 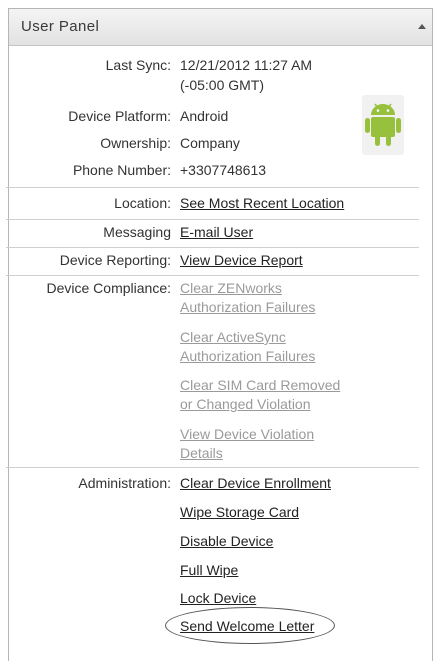 What do you see at coordinates (231, 288) in the screenshot?
I see `link-line: Clear ZENworks` at bounding box center [231, 288].